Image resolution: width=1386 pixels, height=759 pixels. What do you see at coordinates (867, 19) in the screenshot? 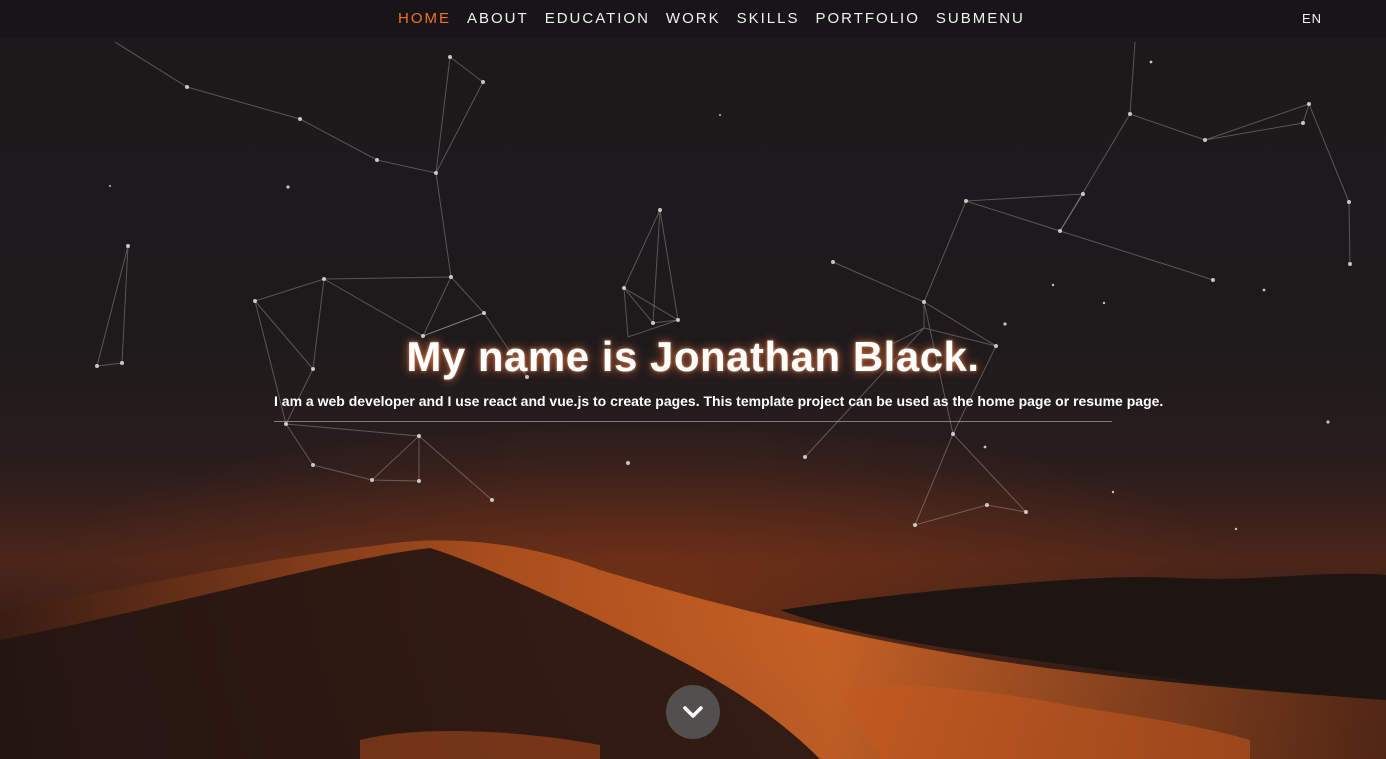
I see `nav-item-portfolio: PORTFOLIO` at bounding box center [867, 19].